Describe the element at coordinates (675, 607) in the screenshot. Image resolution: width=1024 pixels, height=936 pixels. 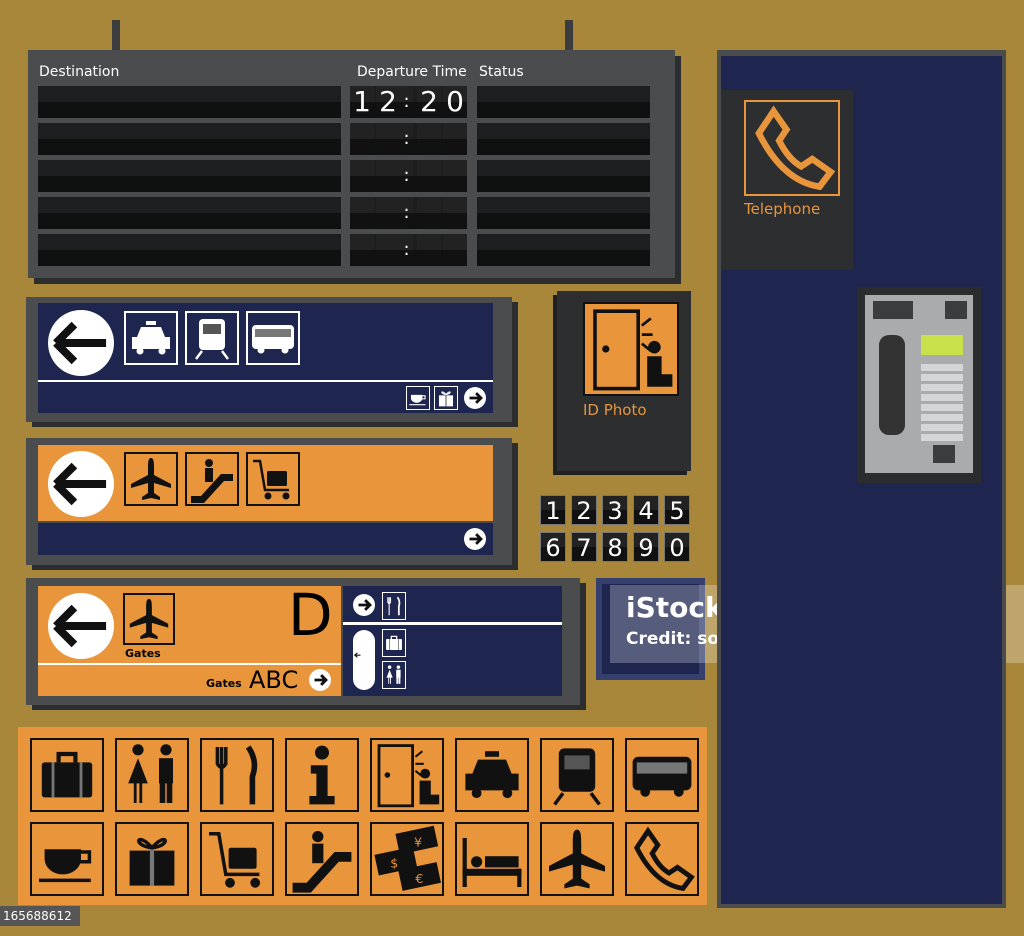
I see `watermark-brand: iStock` at that location.